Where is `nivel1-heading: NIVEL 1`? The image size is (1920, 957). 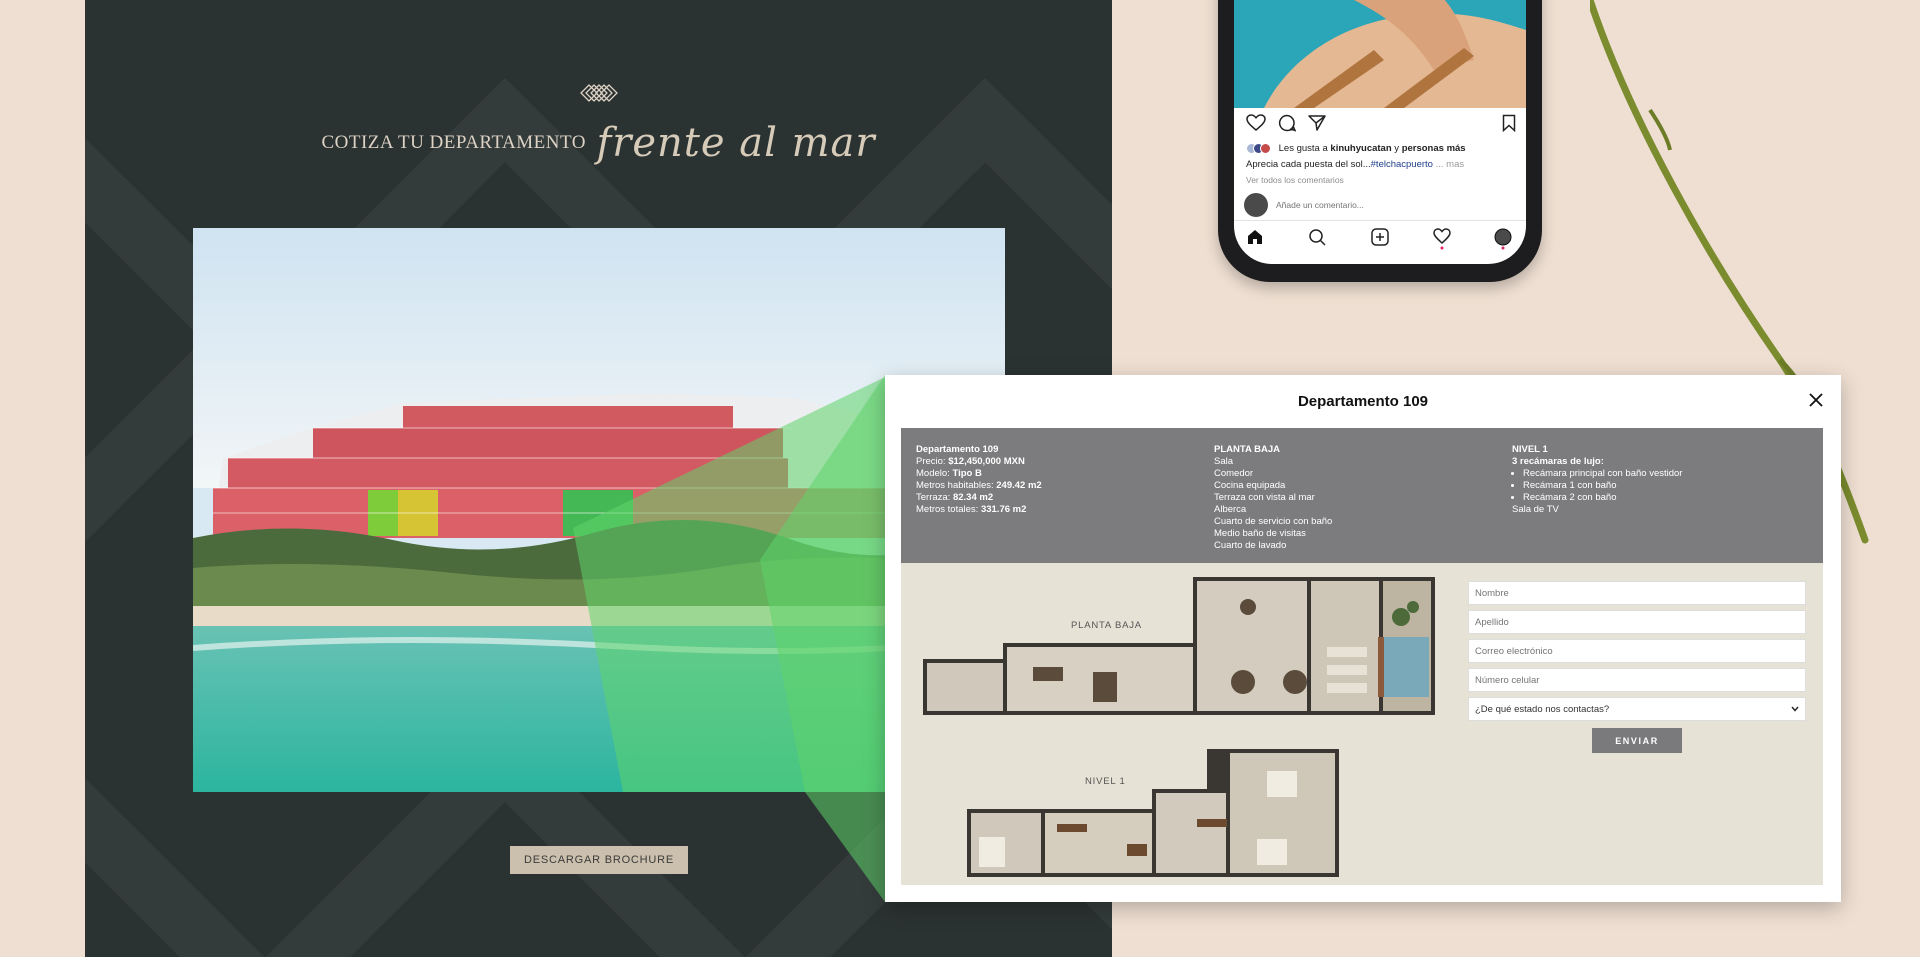 nivel1-heading: NIVEL 1 is located at coordinates (1530, 449).